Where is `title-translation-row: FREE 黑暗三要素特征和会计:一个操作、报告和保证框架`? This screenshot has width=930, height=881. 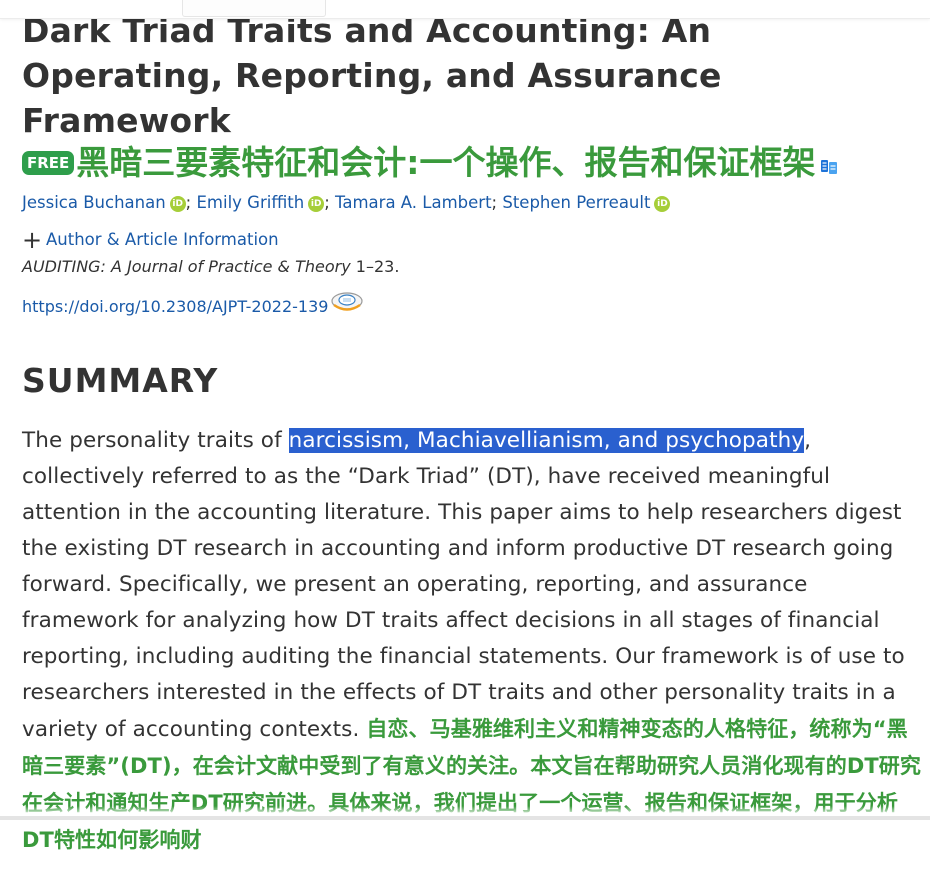
title-translation-row: FREE 黑暗三要素特征和会计:一个操作、报告和保证框架 is located at coordinates (472, 163).